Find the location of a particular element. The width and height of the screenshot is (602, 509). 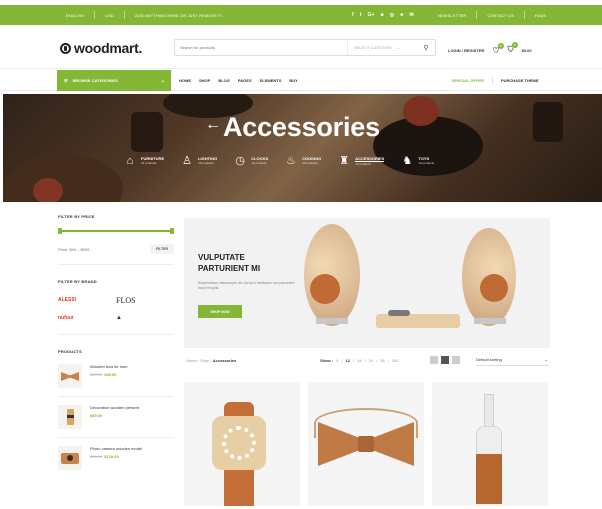

list-item: Wooden bow tie mon $49.00 $39.00 is located at coordinates (116, 376).